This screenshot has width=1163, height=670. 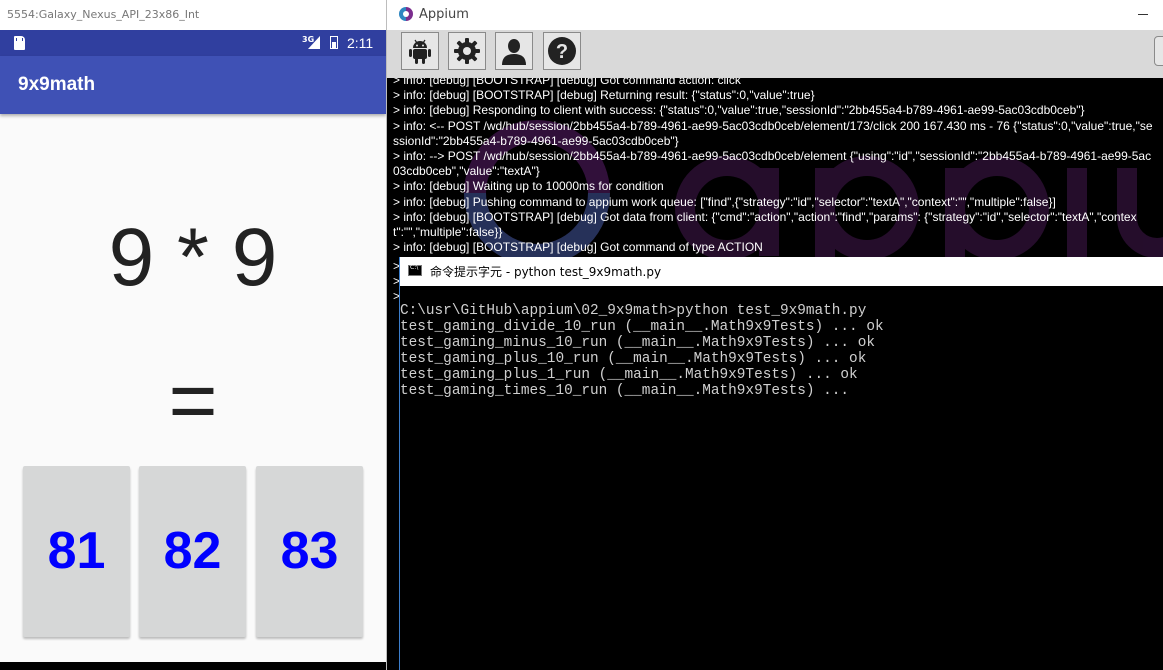 I want to click on app-bar: 9x9math, so click(x=193, y=85).